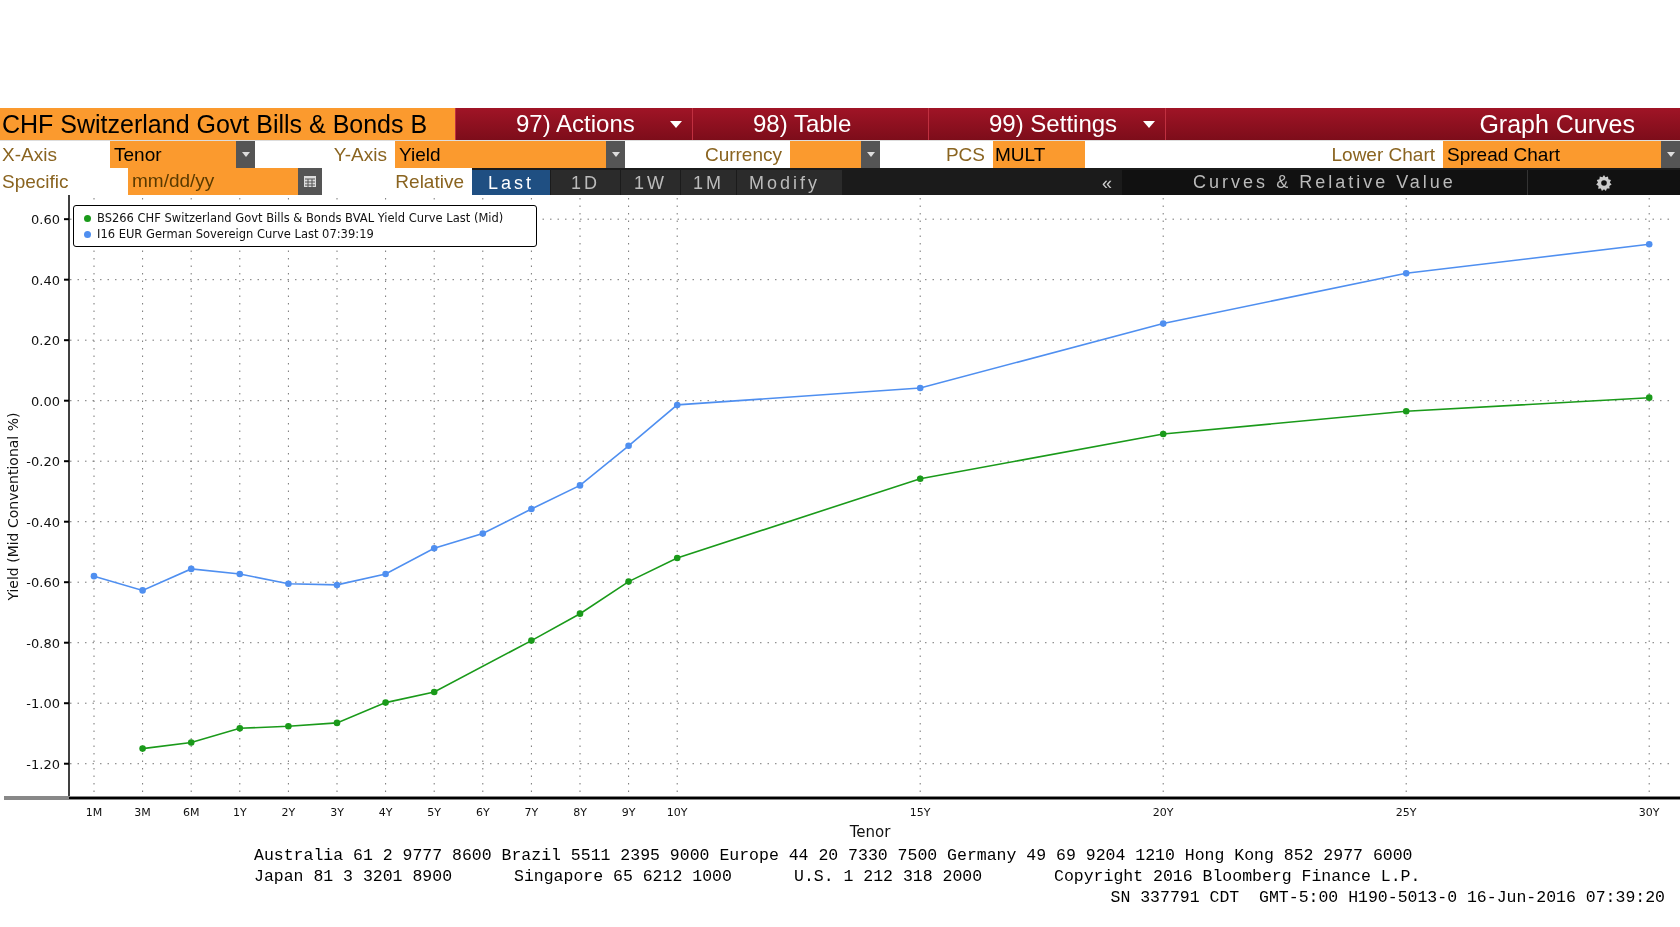  Describe the element at coordinates (43, 462) in the screenshot. I see `y-tick-label: -0.20` at that location.